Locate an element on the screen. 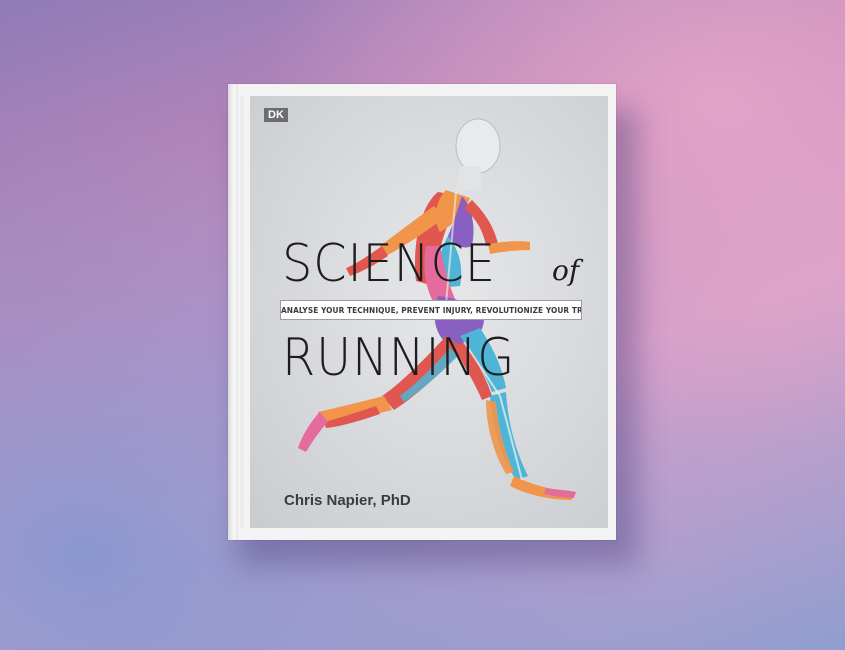  runner-neck is located at coordinates (469, 179).